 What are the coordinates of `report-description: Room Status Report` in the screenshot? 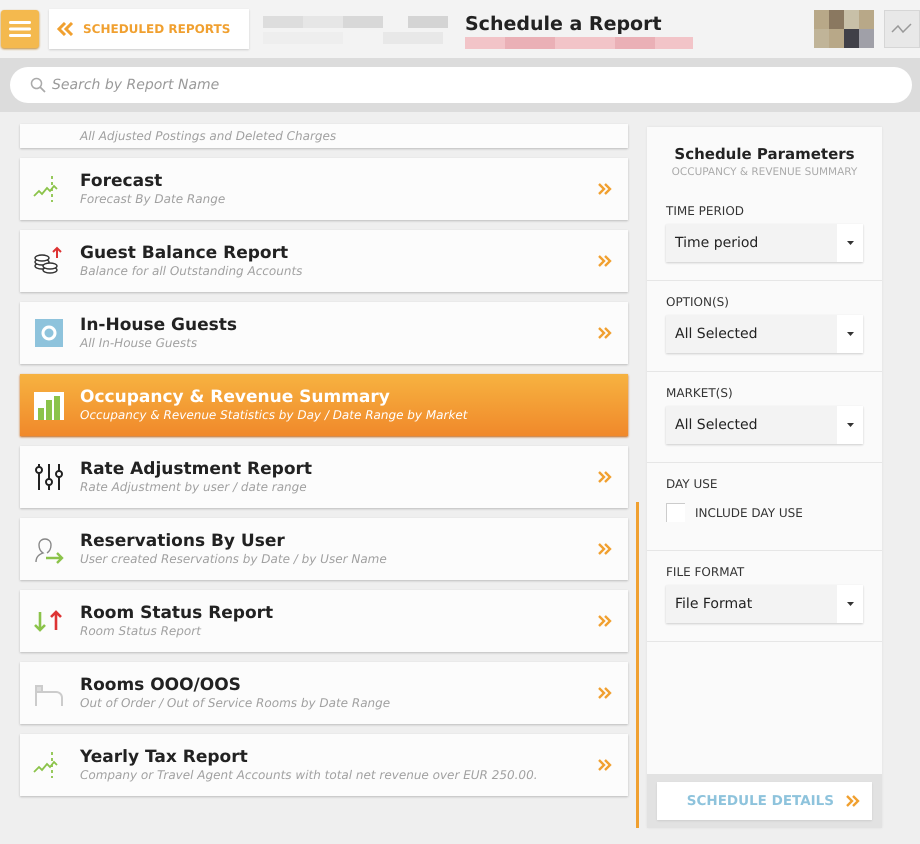 It's located at (141, 631).